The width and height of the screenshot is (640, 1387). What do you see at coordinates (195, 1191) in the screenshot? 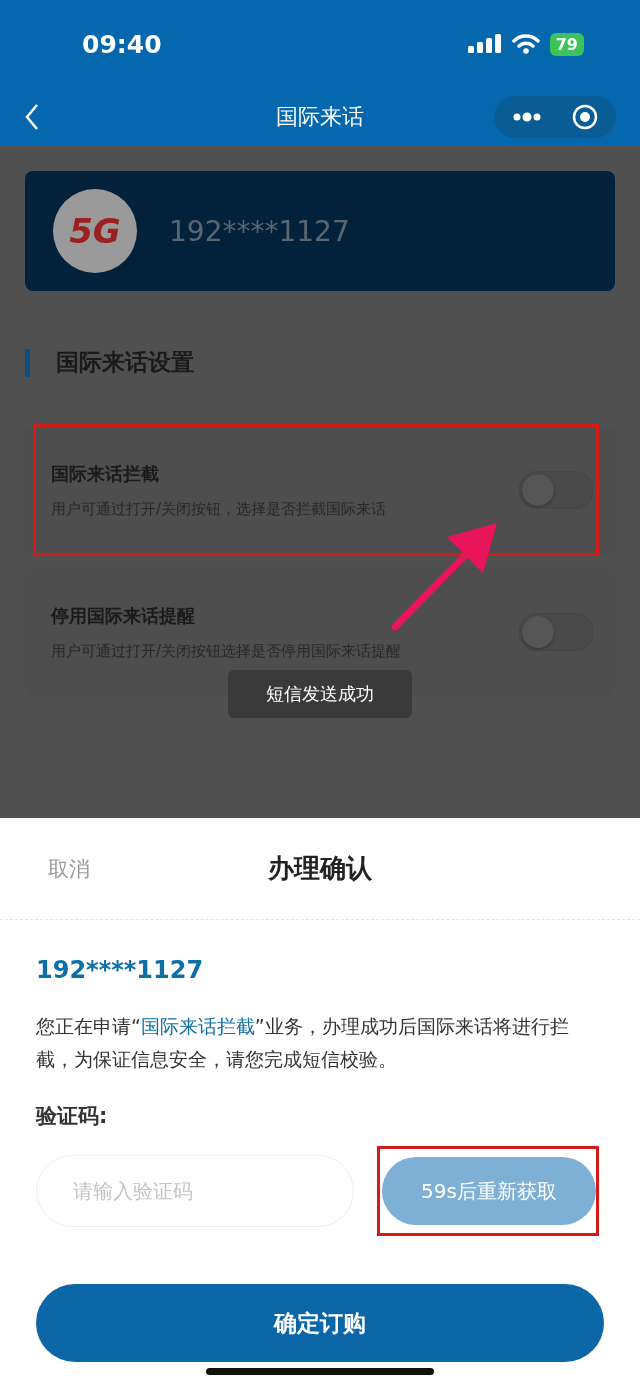
I see `code-input-field: 请输入验证码` at bounding box center [195, 1191].